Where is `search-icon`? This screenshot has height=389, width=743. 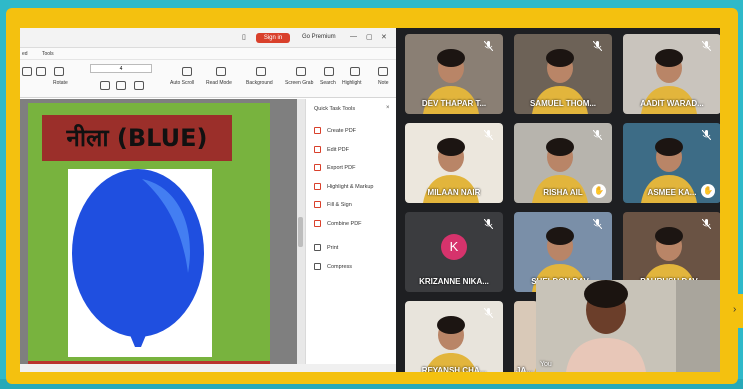 search-icon is located at coordinates (329, 71).